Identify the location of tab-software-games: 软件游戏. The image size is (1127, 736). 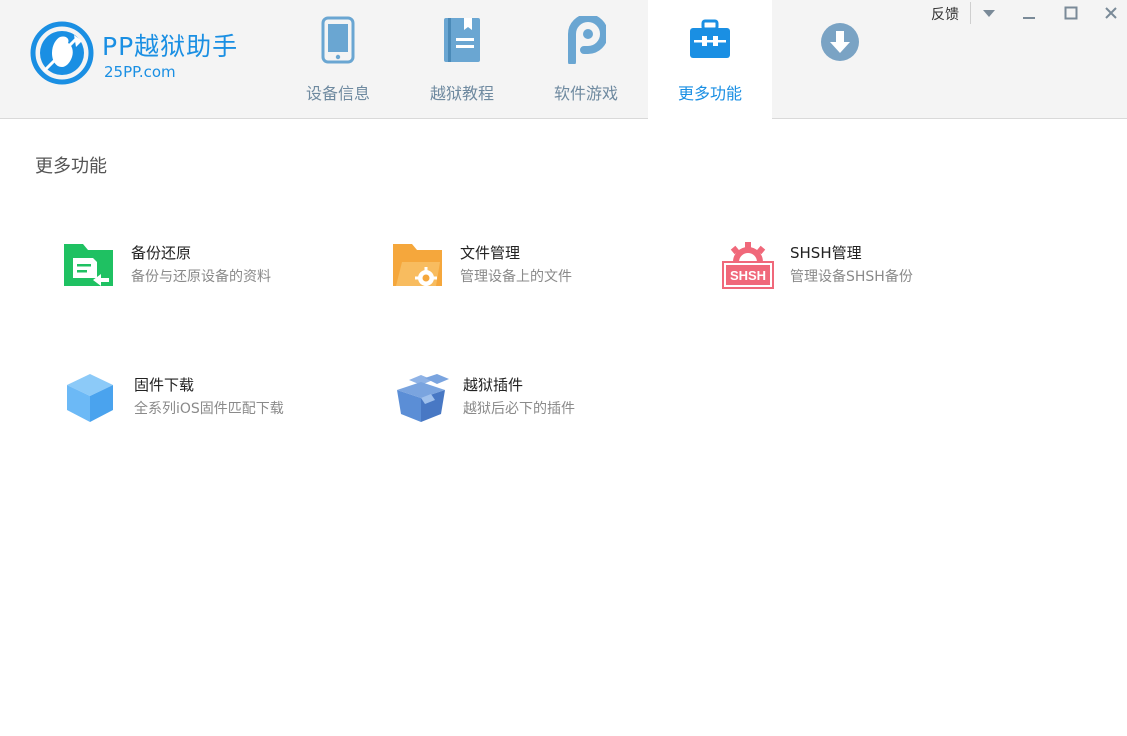
(586, 59).